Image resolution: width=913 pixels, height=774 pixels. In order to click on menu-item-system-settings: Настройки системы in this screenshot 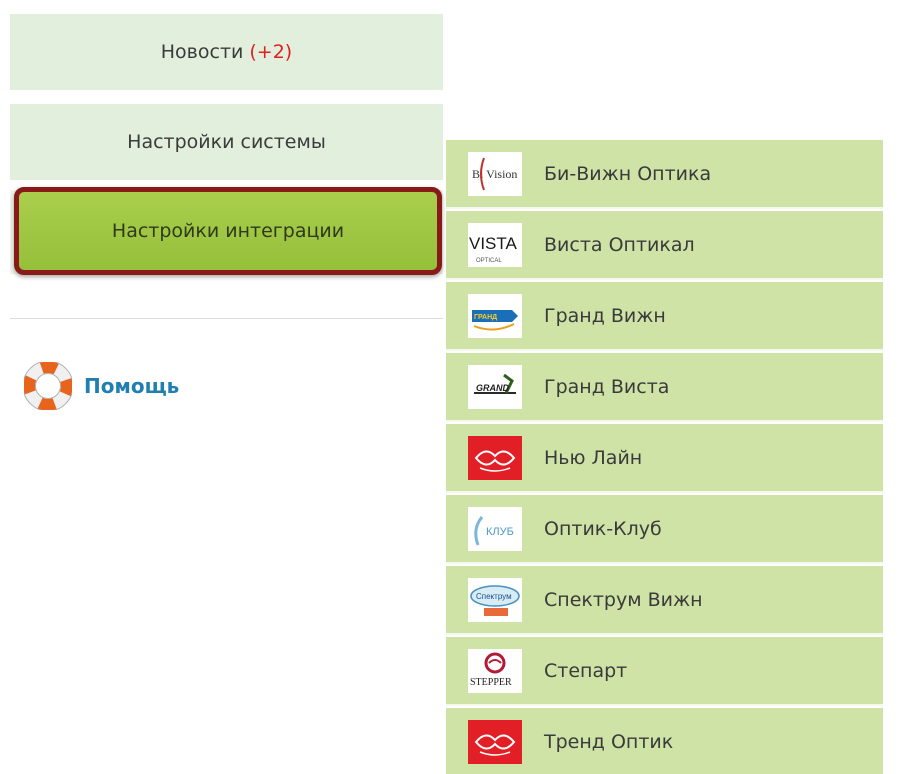, I will do `click(226, 142)`.